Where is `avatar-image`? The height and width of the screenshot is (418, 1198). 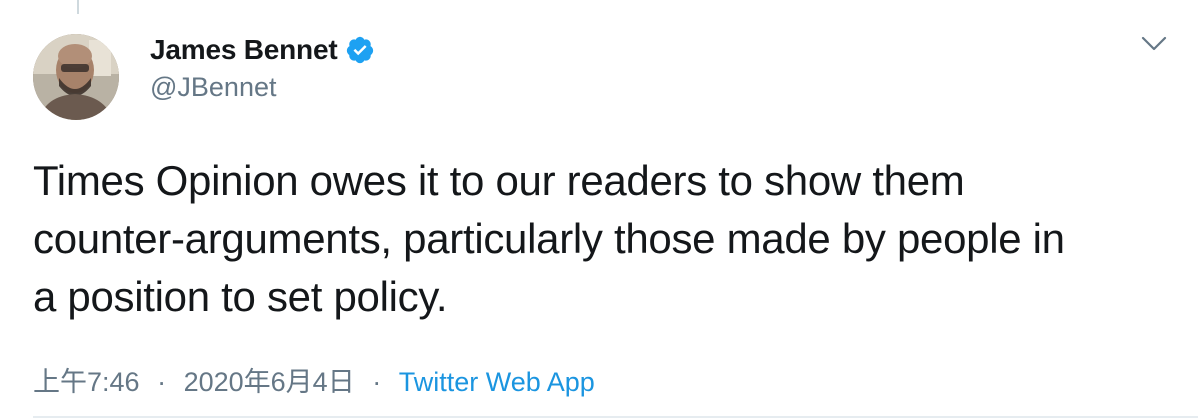
avatar-image is located at coordinates (76, 77).